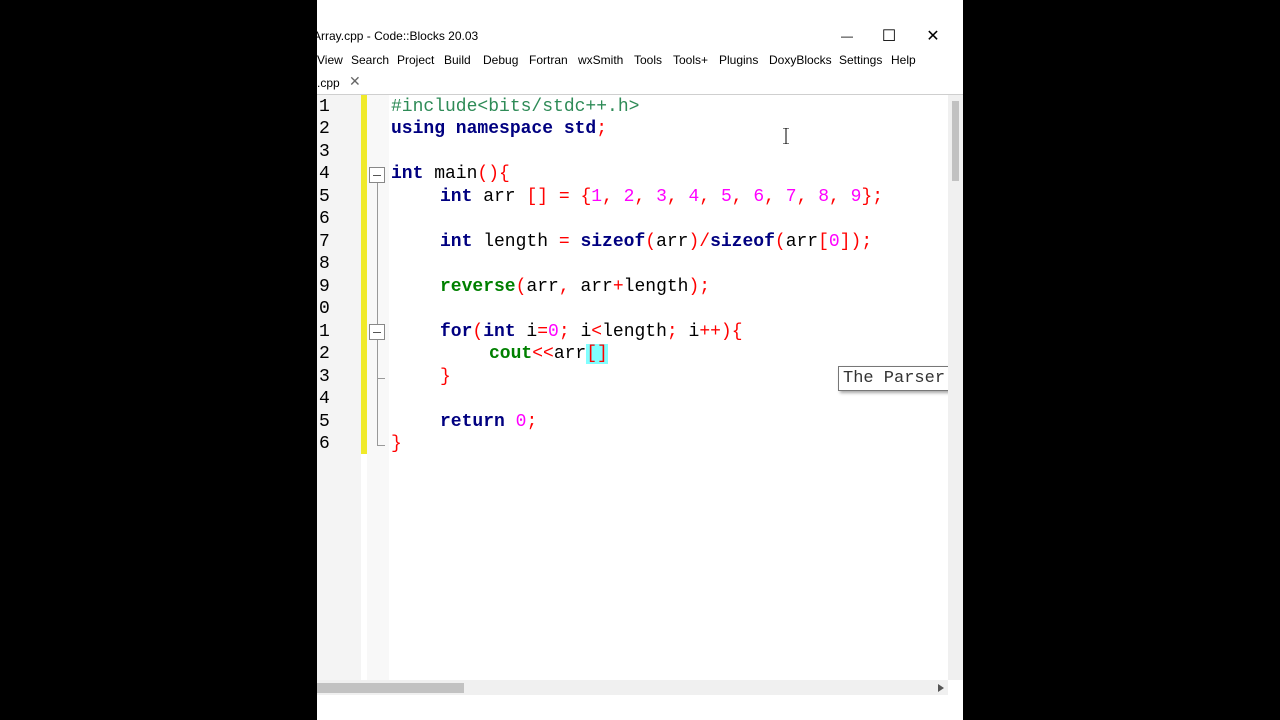 The width and height of the screenshot is (1280, 720). I want to click on line-number: 0, so click(324, 309).